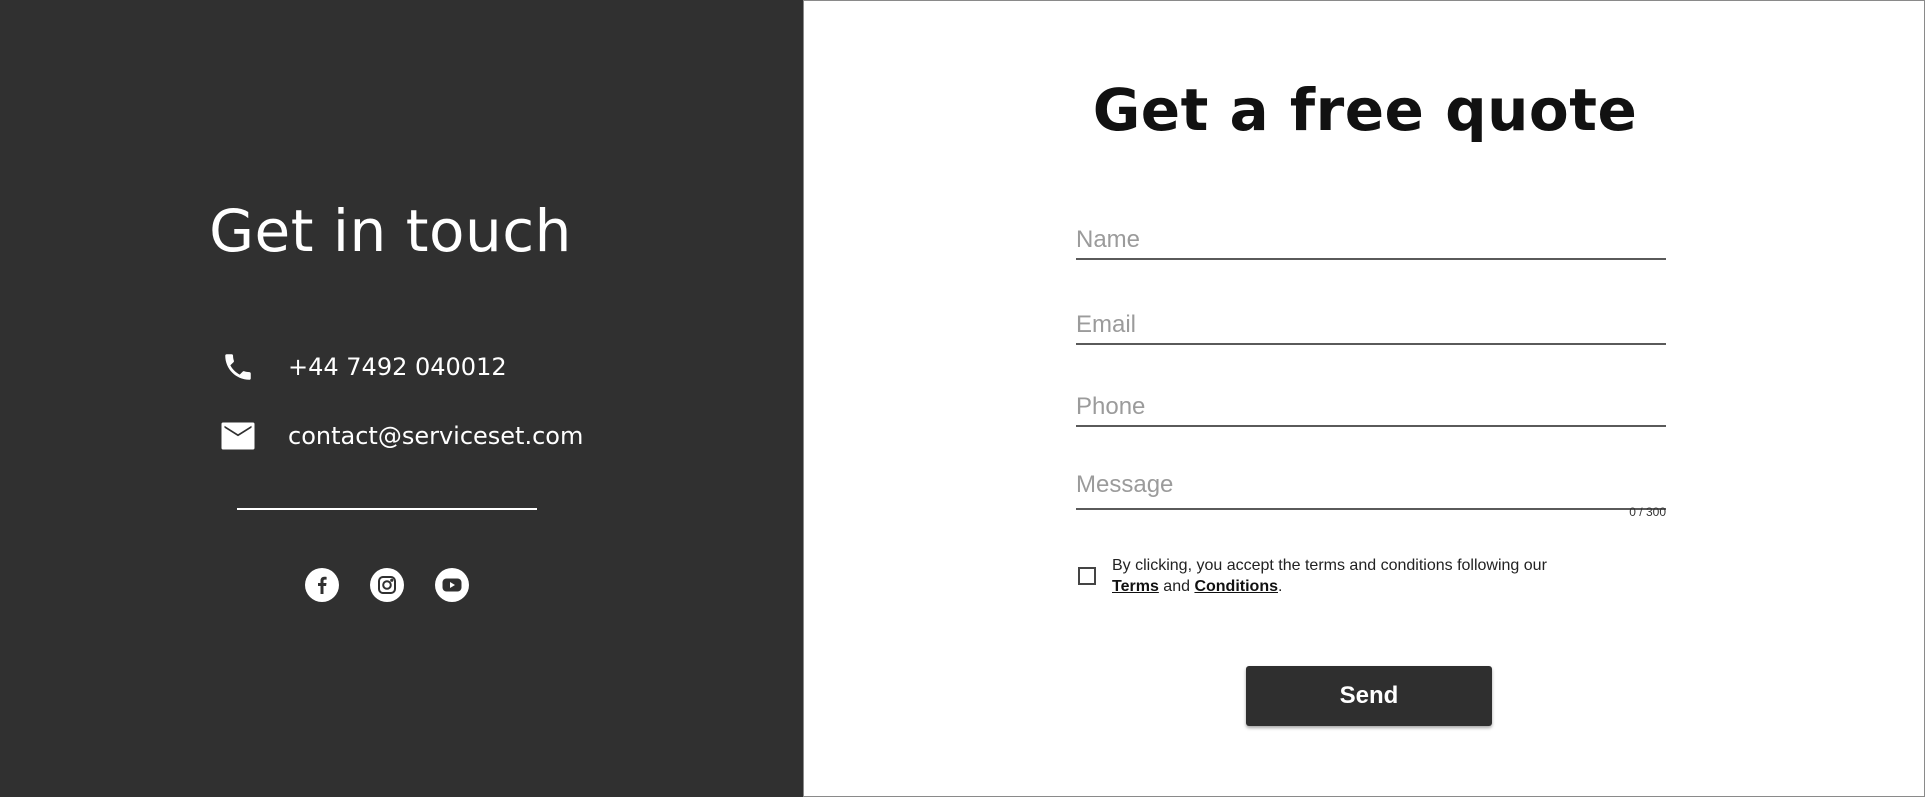 The width and height of the screenshot is (1925, 797). I want to click on message-input, so click(1371, 486).